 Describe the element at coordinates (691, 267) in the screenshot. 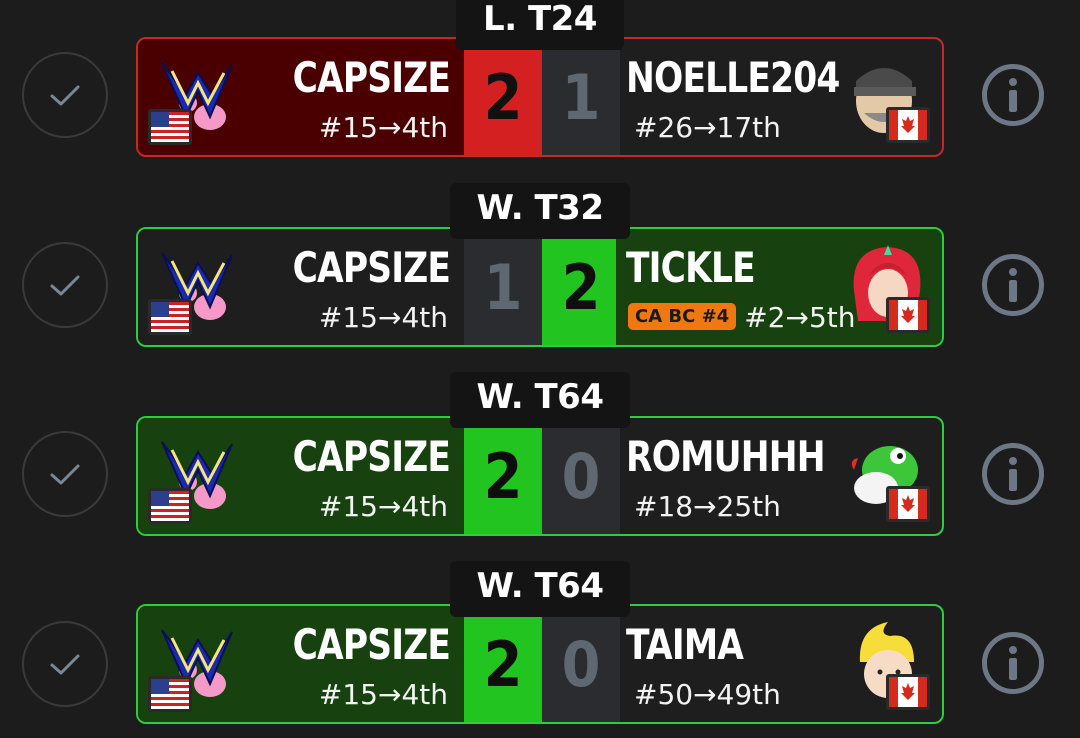

I see `player2-name: TICKLE` at that location.